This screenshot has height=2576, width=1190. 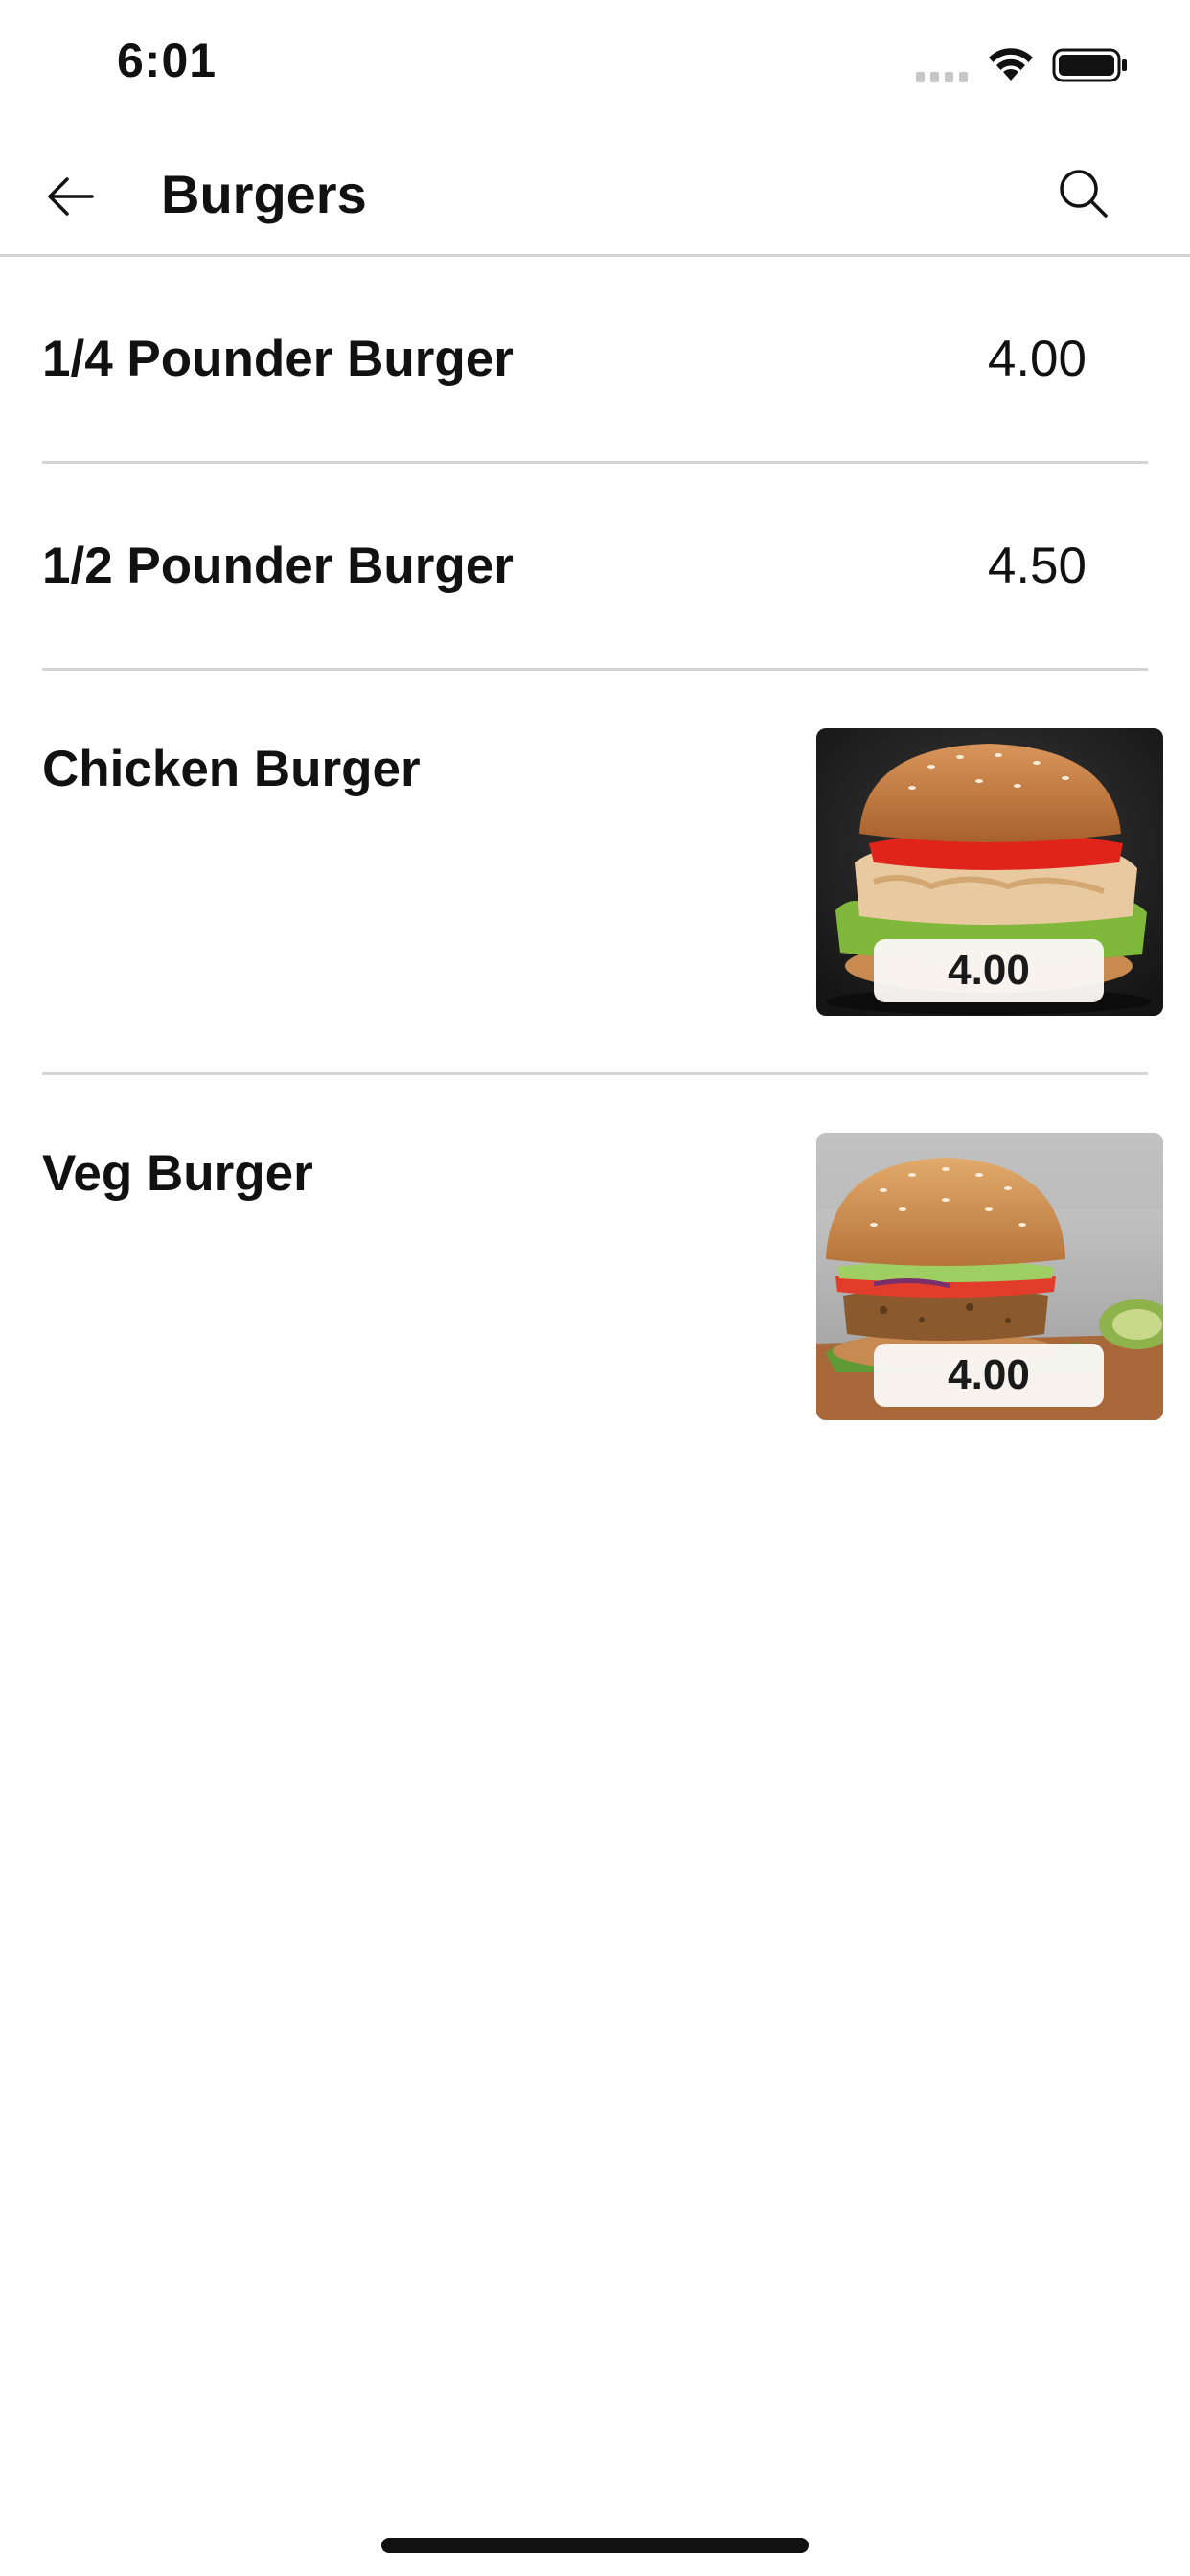 I want to click on cellular-signal-icon, so click(x=943, y=75).